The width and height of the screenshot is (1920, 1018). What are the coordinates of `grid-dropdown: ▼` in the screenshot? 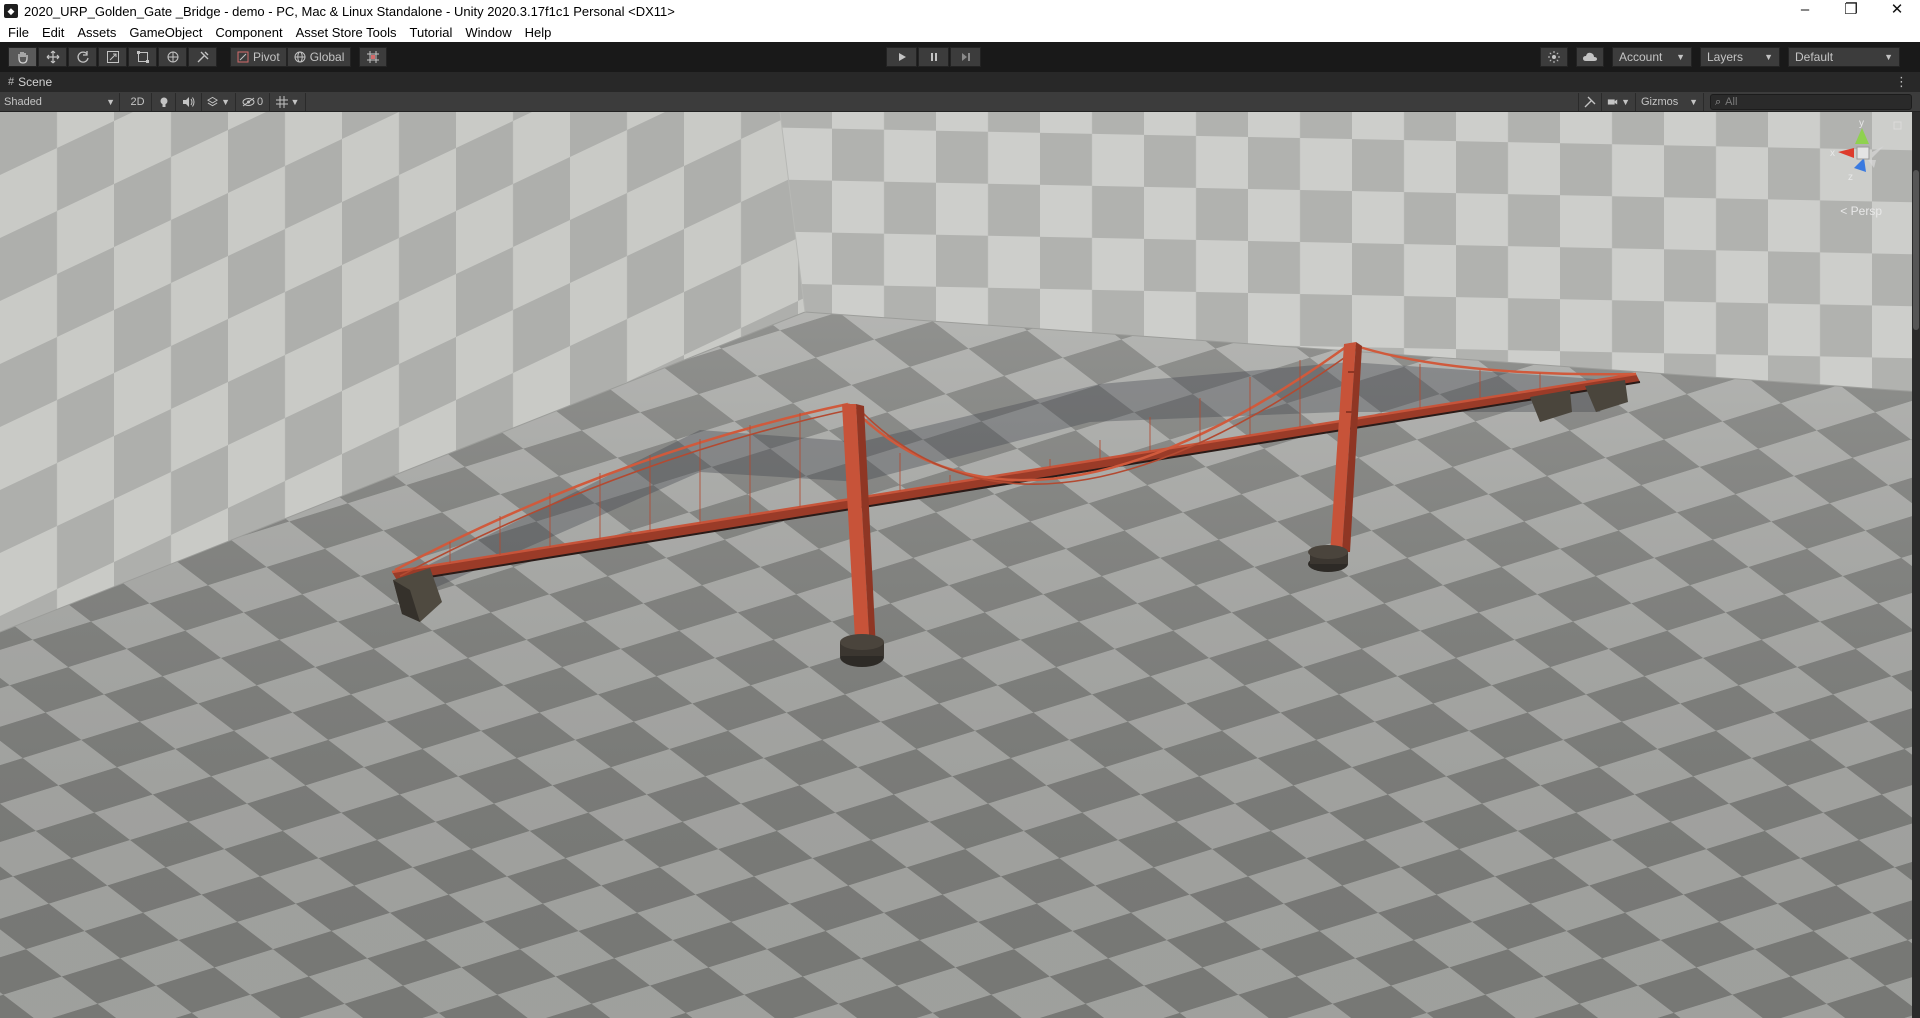 It's located at (288, 101).